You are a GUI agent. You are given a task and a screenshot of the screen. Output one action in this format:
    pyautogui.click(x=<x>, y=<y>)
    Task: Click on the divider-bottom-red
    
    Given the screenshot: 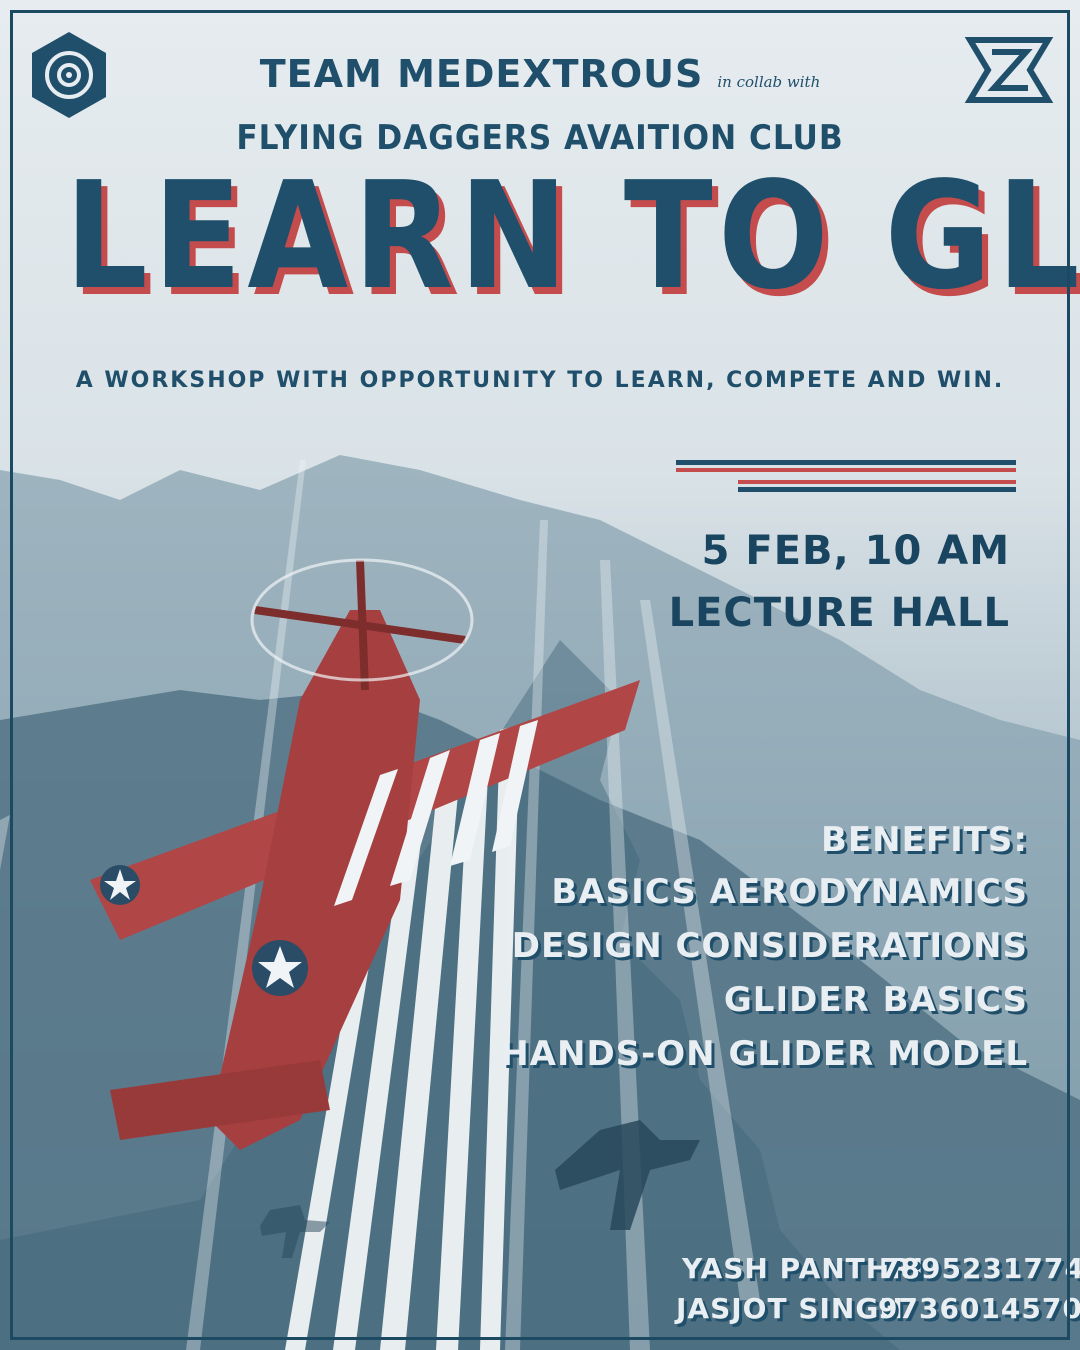 What is the action you would take?
    pyautogui.click(x=877, y=482)
    